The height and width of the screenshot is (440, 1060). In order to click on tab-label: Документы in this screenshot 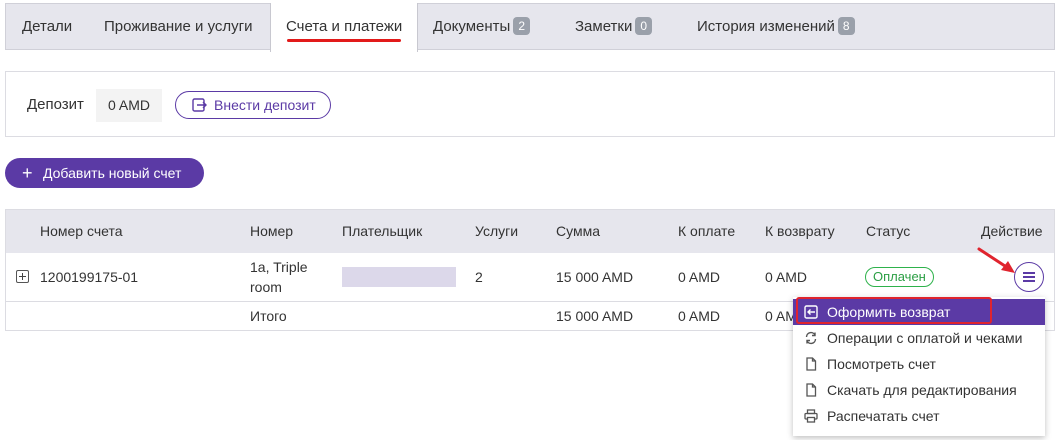, I will do `click(472, 26)`.